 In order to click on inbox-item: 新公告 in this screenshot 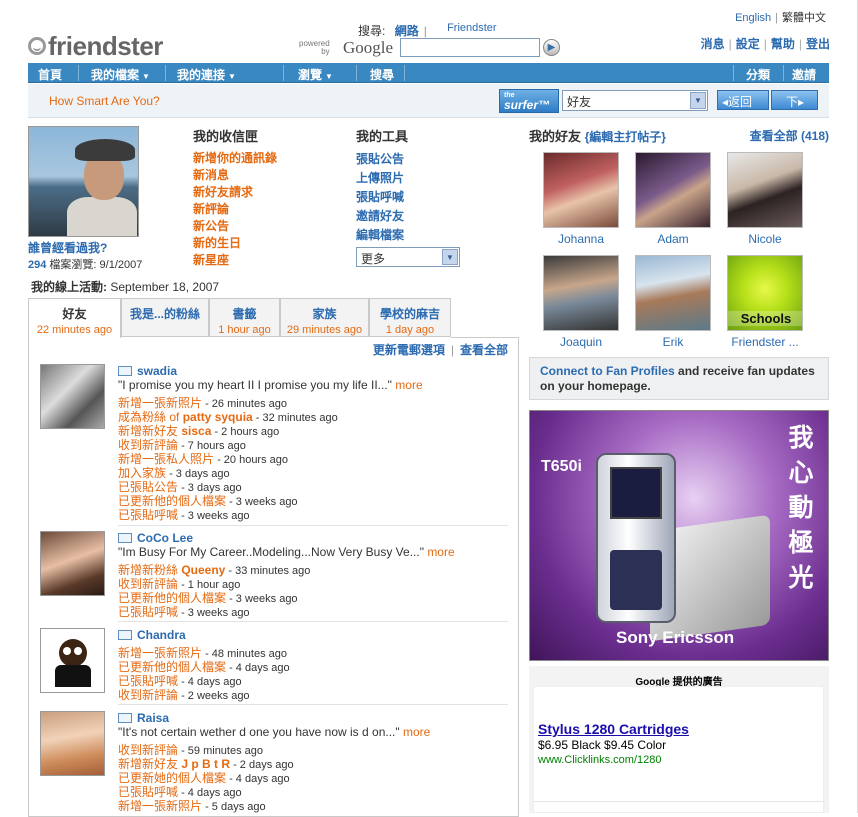, I will do `click(211, 225)`.